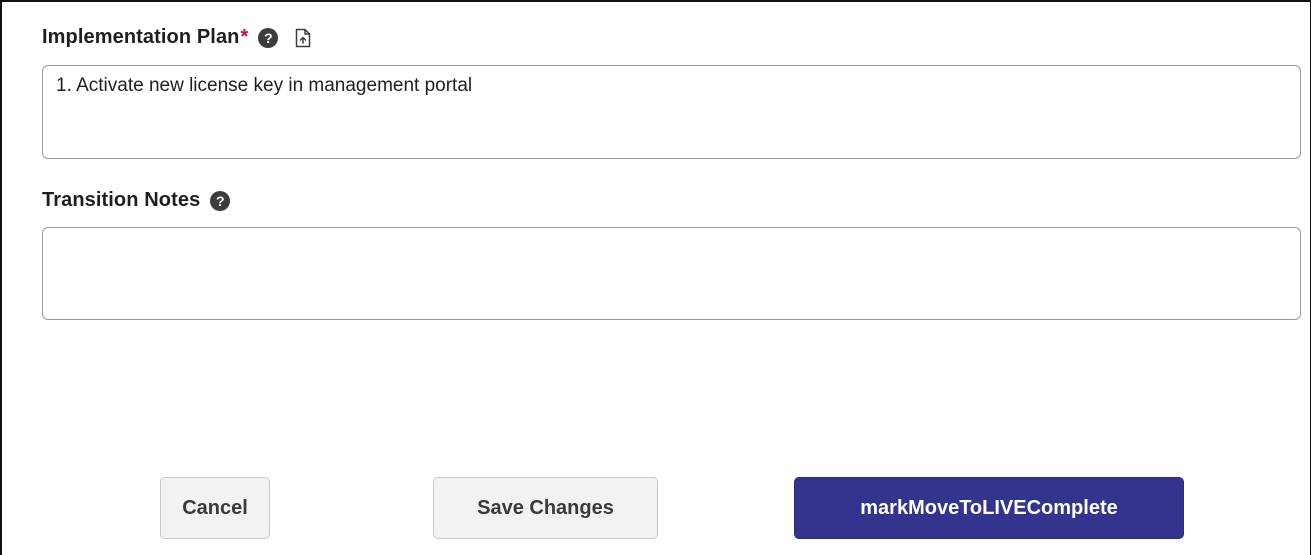 The image size is (1312, 555). What do you see at coordinates (989, 508) in the screenshot?
I see `mark-move-to-live-complete-button: markMoveToLIVEComplete` at bounding box center [989, 508].